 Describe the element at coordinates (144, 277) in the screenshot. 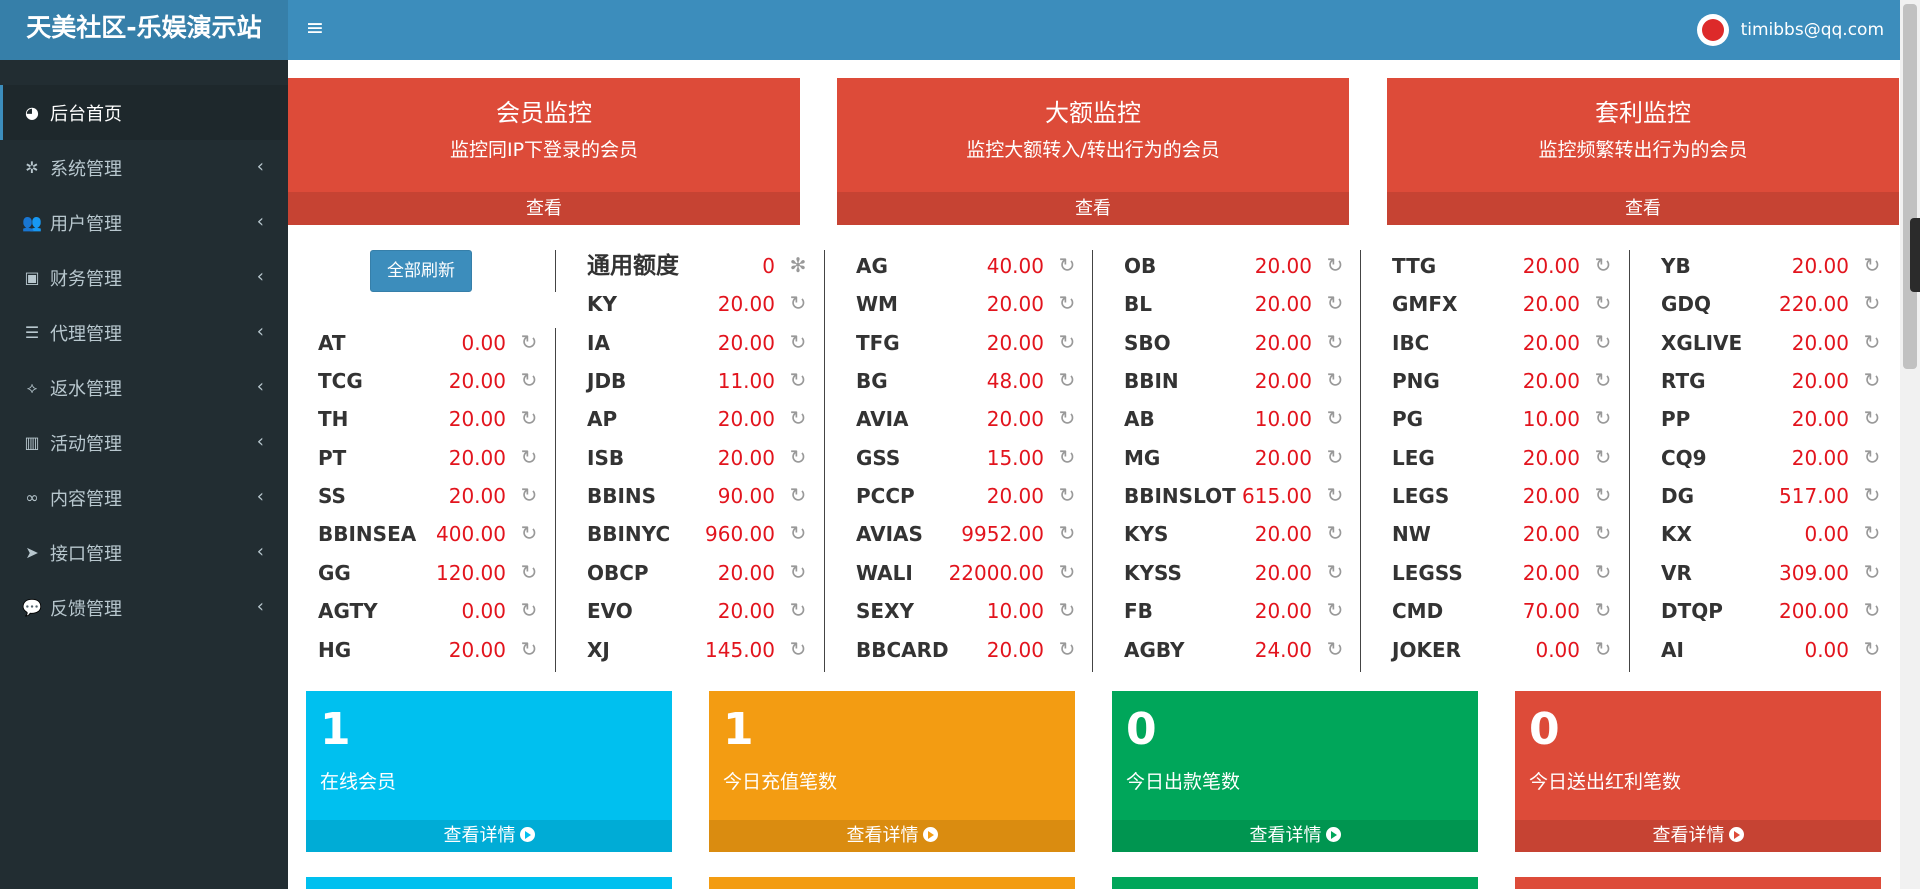

I see `sidebar-item-3: ▣ 财务管理 ‹` at that location.